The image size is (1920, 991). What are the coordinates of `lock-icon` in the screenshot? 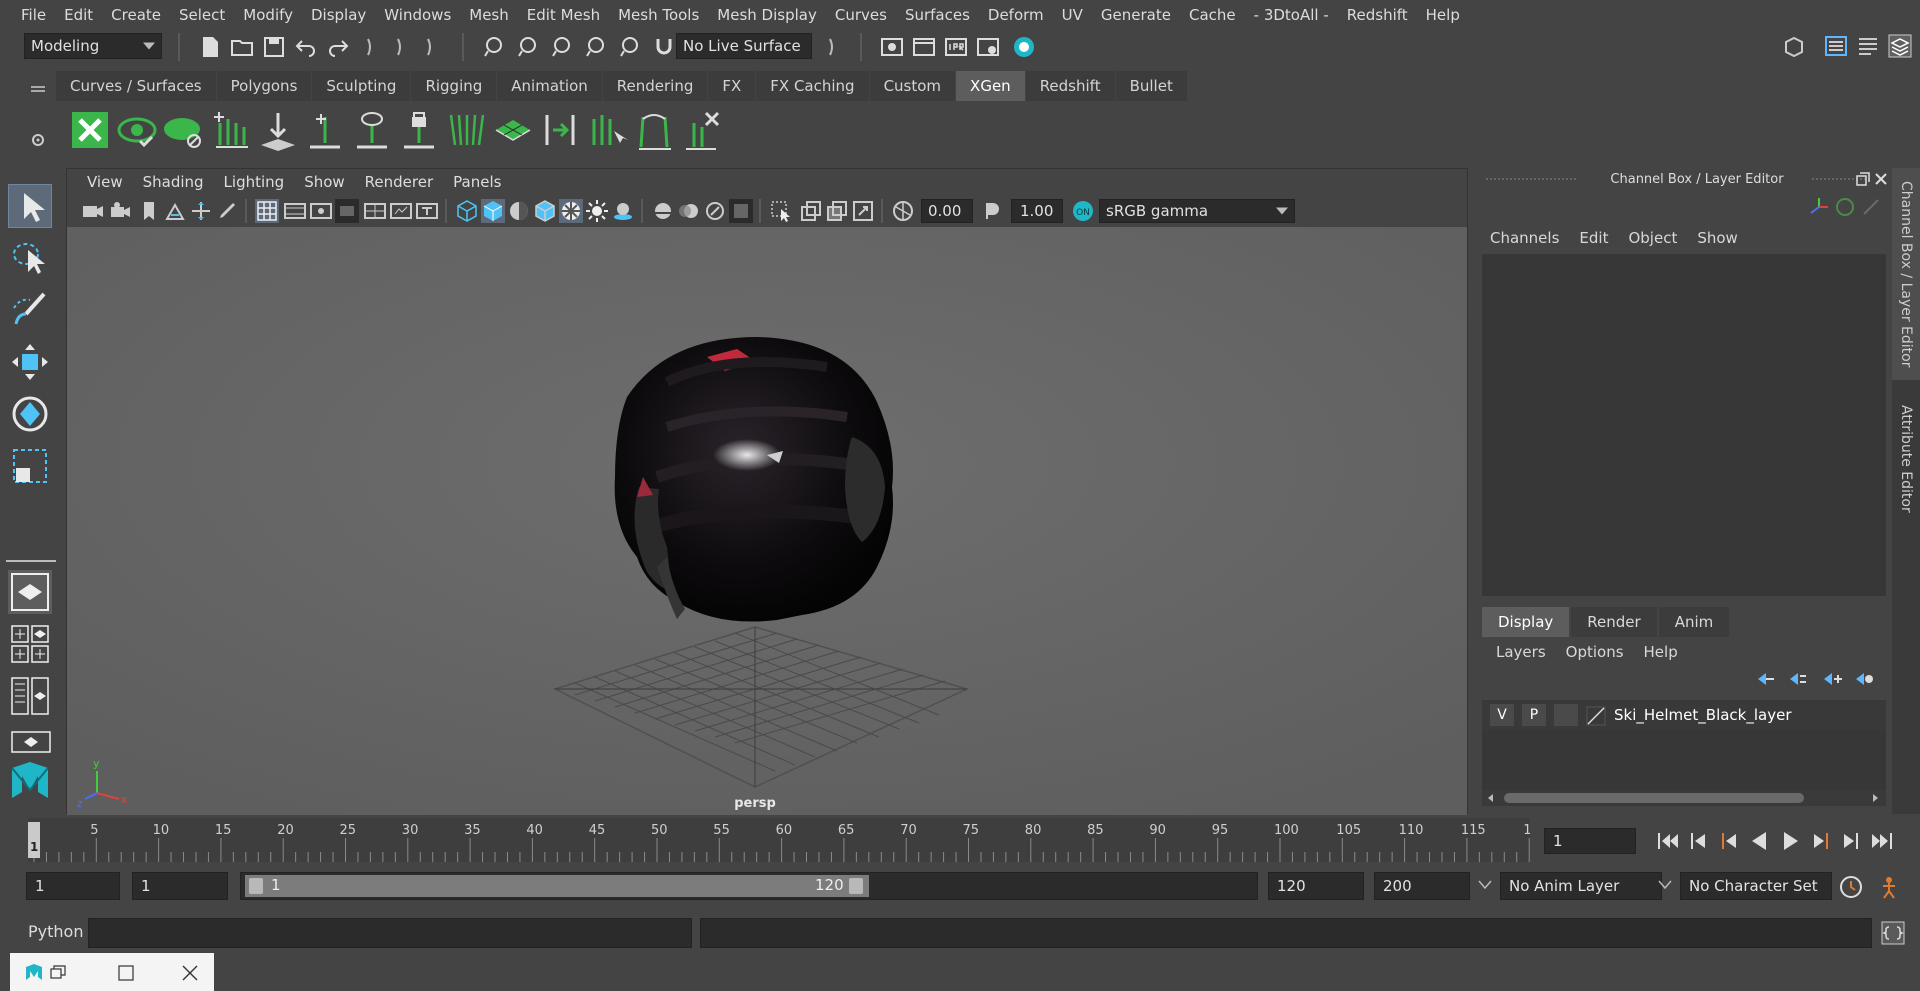 It's located at (419, 130).